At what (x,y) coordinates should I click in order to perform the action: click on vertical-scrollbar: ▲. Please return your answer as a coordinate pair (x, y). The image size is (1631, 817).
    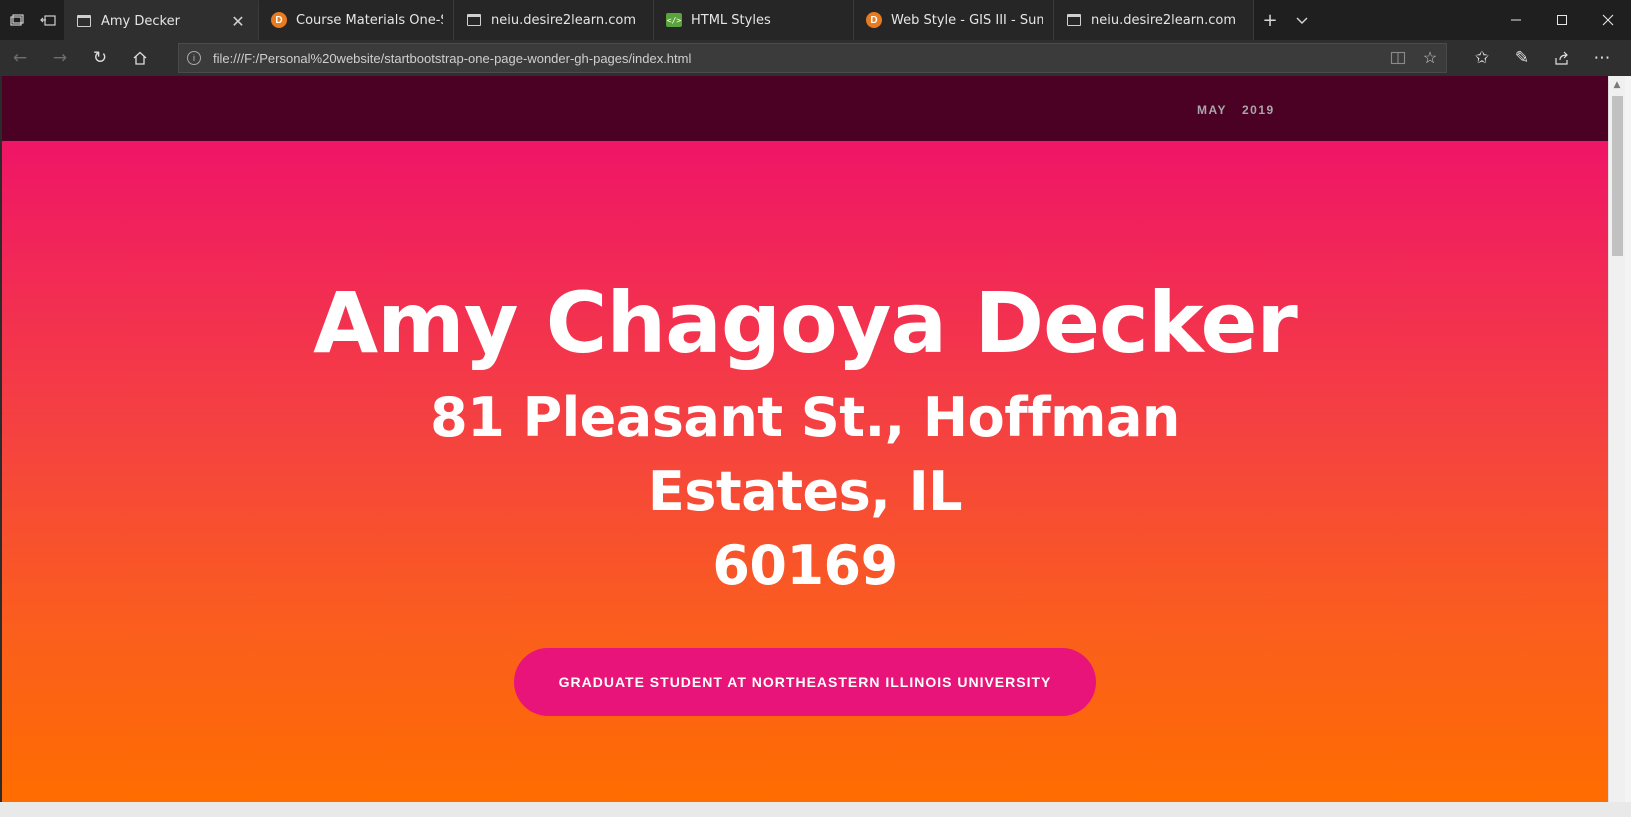
    Looking at the image, I should click on (1616, 439).